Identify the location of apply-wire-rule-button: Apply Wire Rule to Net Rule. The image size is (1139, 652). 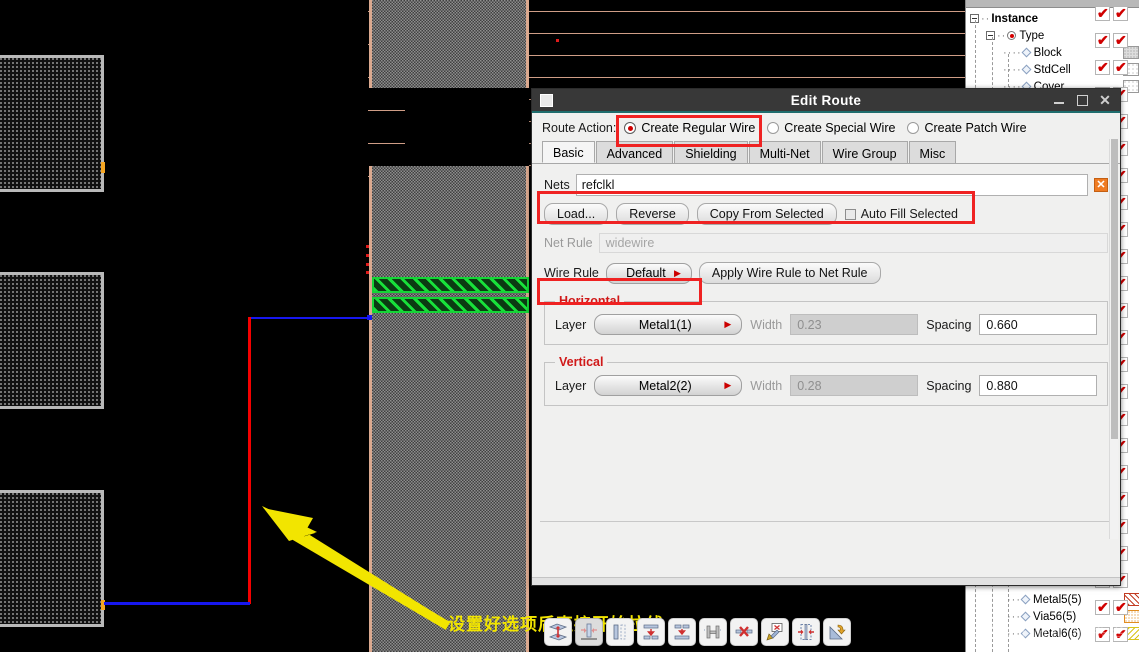
(789, 273).